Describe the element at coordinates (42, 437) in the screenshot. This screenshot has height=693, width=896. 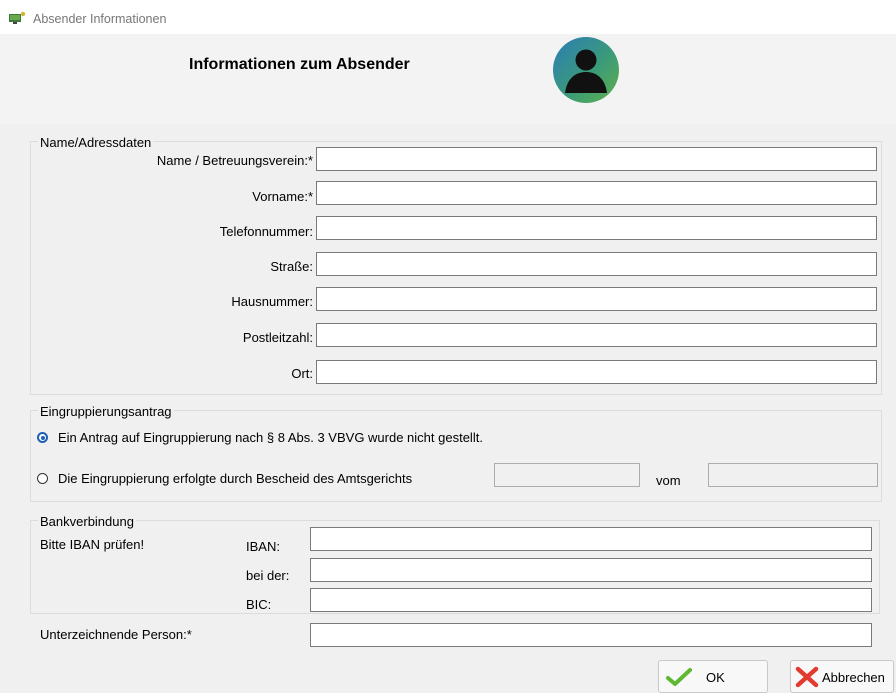
I see `option-not-filed-radio` at that location.